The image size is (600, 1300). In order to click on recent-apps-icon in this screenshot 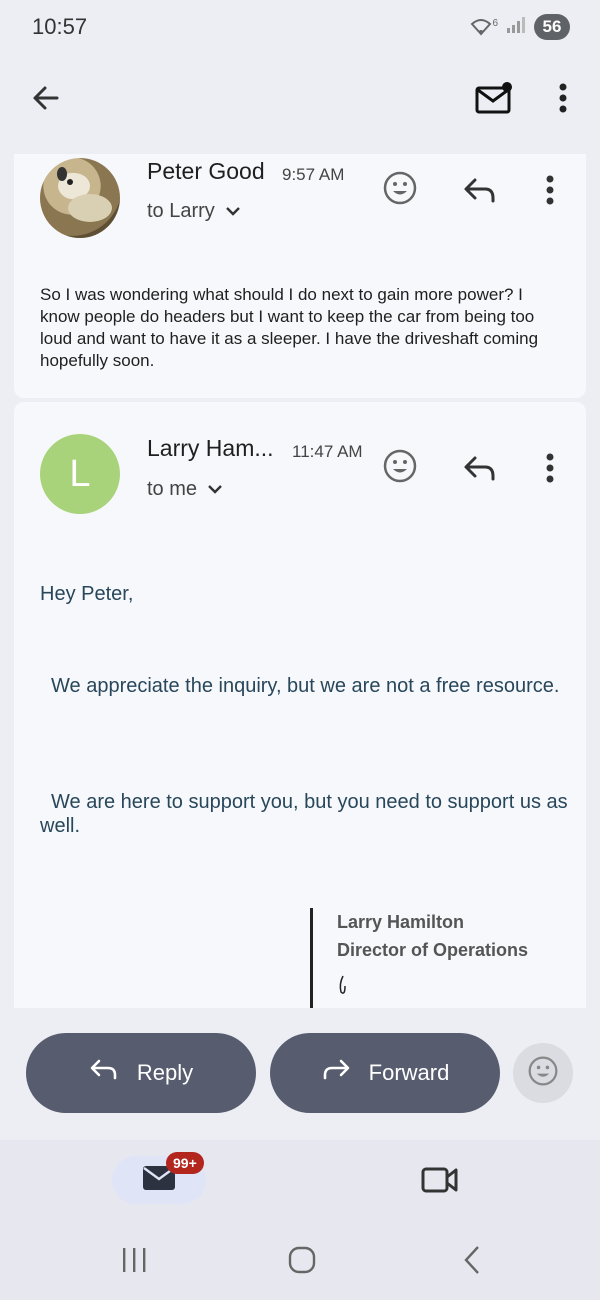, I will do `click(134, 1262)`.